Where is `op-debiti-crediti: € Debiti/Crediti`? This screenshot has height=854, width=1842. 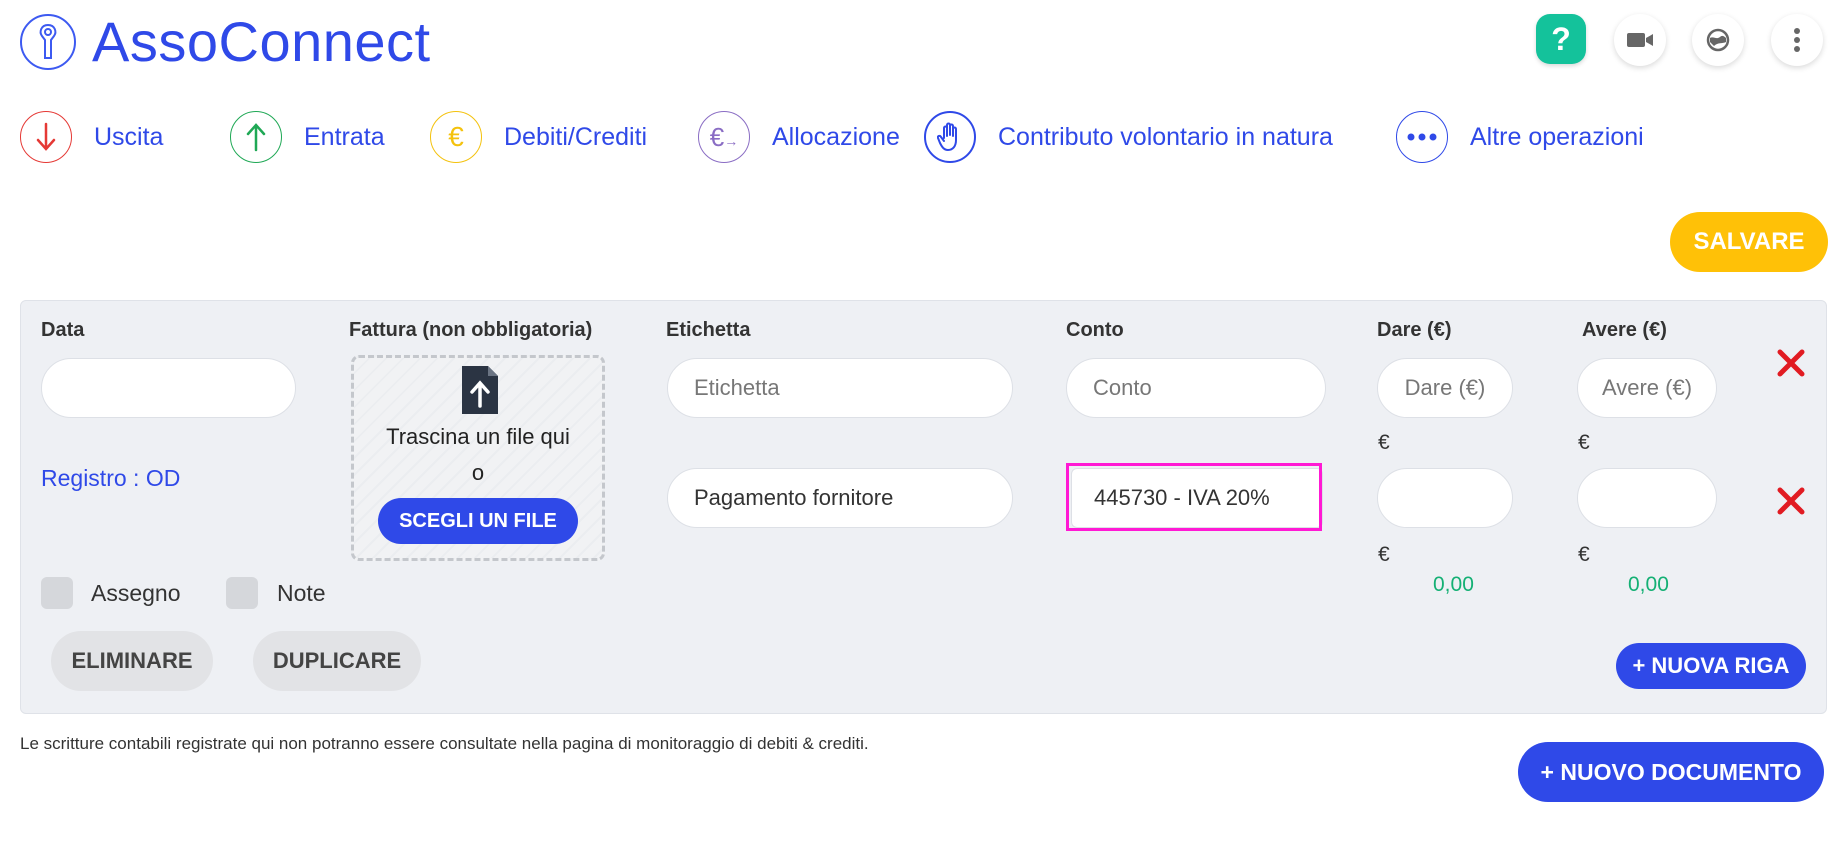 op-debiti-crediti: € Debiti/Crediti is located at coordinates (538, 137).